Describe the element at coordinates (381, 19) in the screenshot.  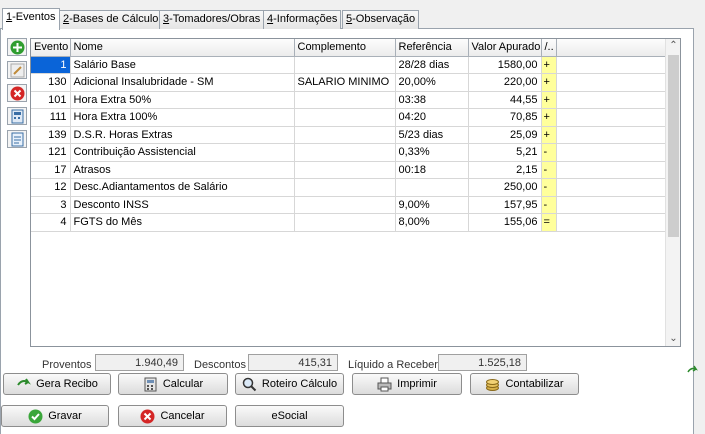
I see `tab-observacao: 5-Observação` at that location.